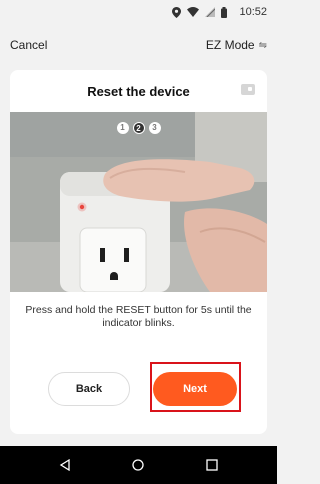 This screenshot has height=484, width=320. Describe the element at coordinates (248, 89) in the screenshot. I see `video-icon` at that location.